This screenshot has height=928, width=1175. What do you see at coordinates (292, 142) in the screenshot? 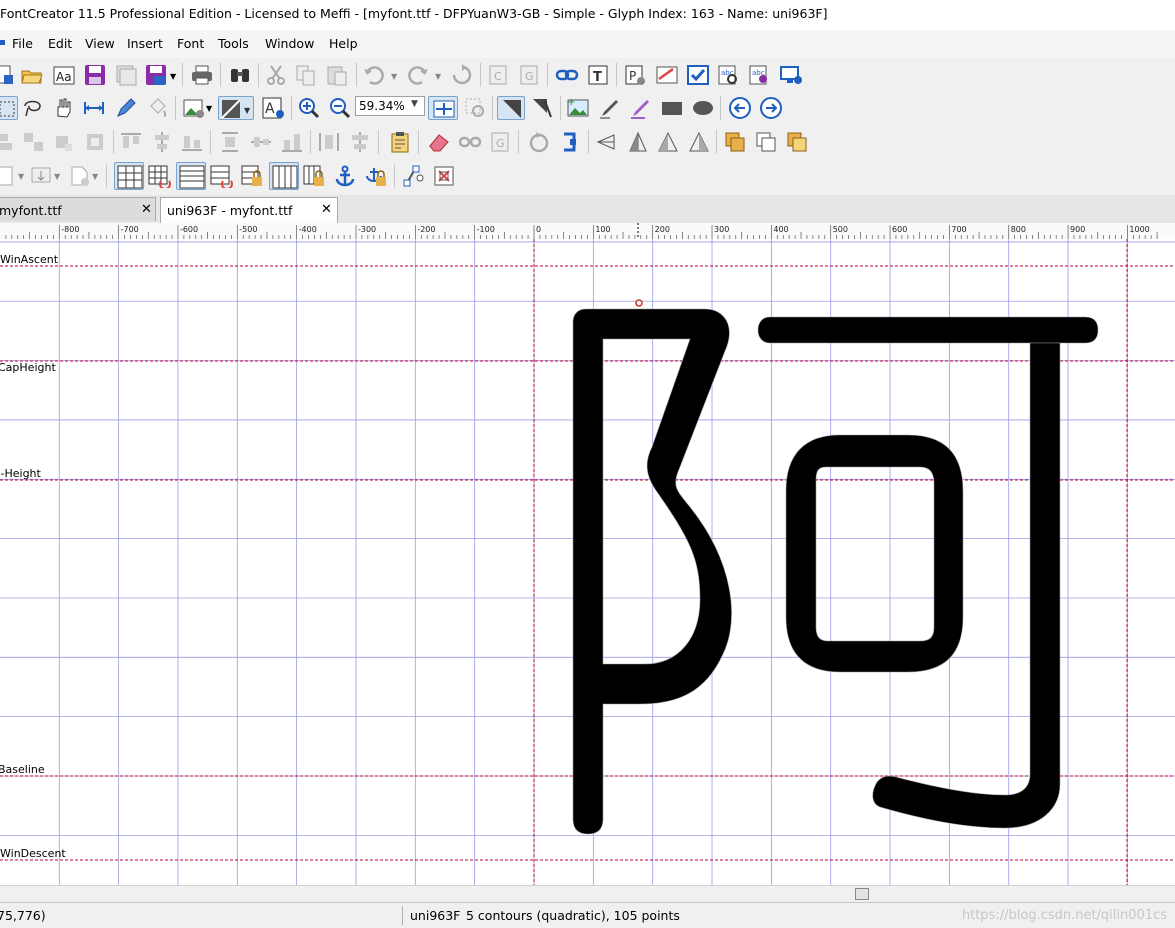
I see `distribute-bottom-icon` at bounding box center [292, 142].